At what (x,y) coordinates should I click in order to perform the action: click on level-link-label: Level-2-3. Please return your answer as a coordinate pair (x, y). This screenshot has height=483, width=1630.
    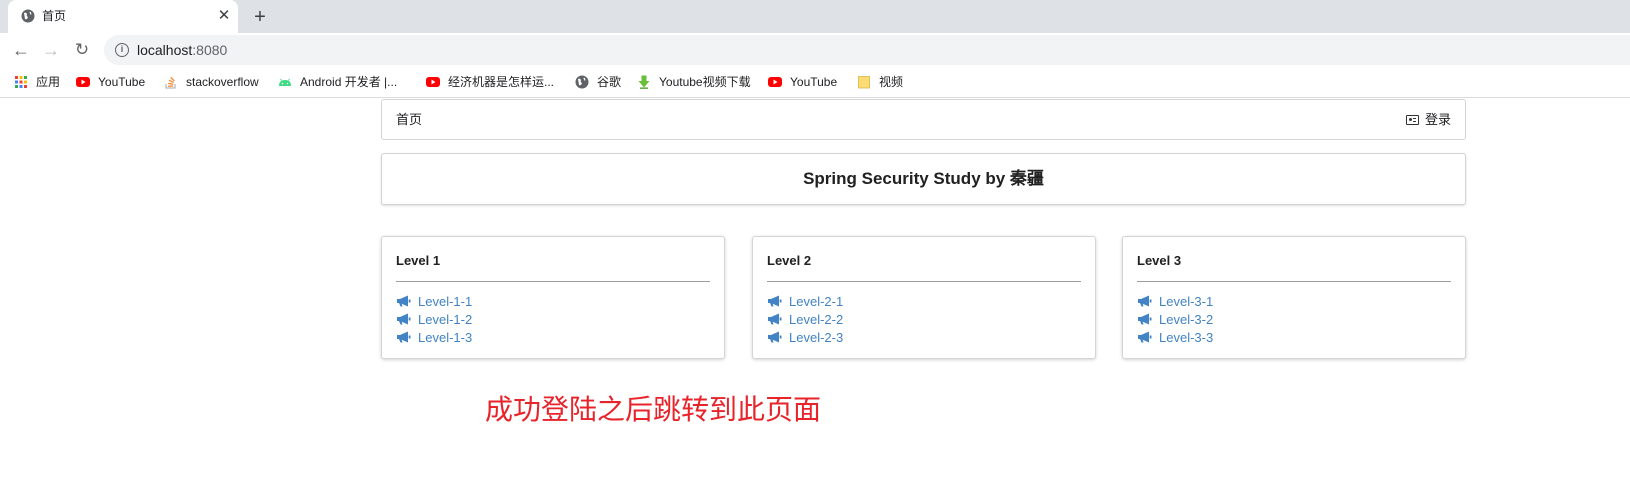
    Looking at the image, I should click on (816, 337).